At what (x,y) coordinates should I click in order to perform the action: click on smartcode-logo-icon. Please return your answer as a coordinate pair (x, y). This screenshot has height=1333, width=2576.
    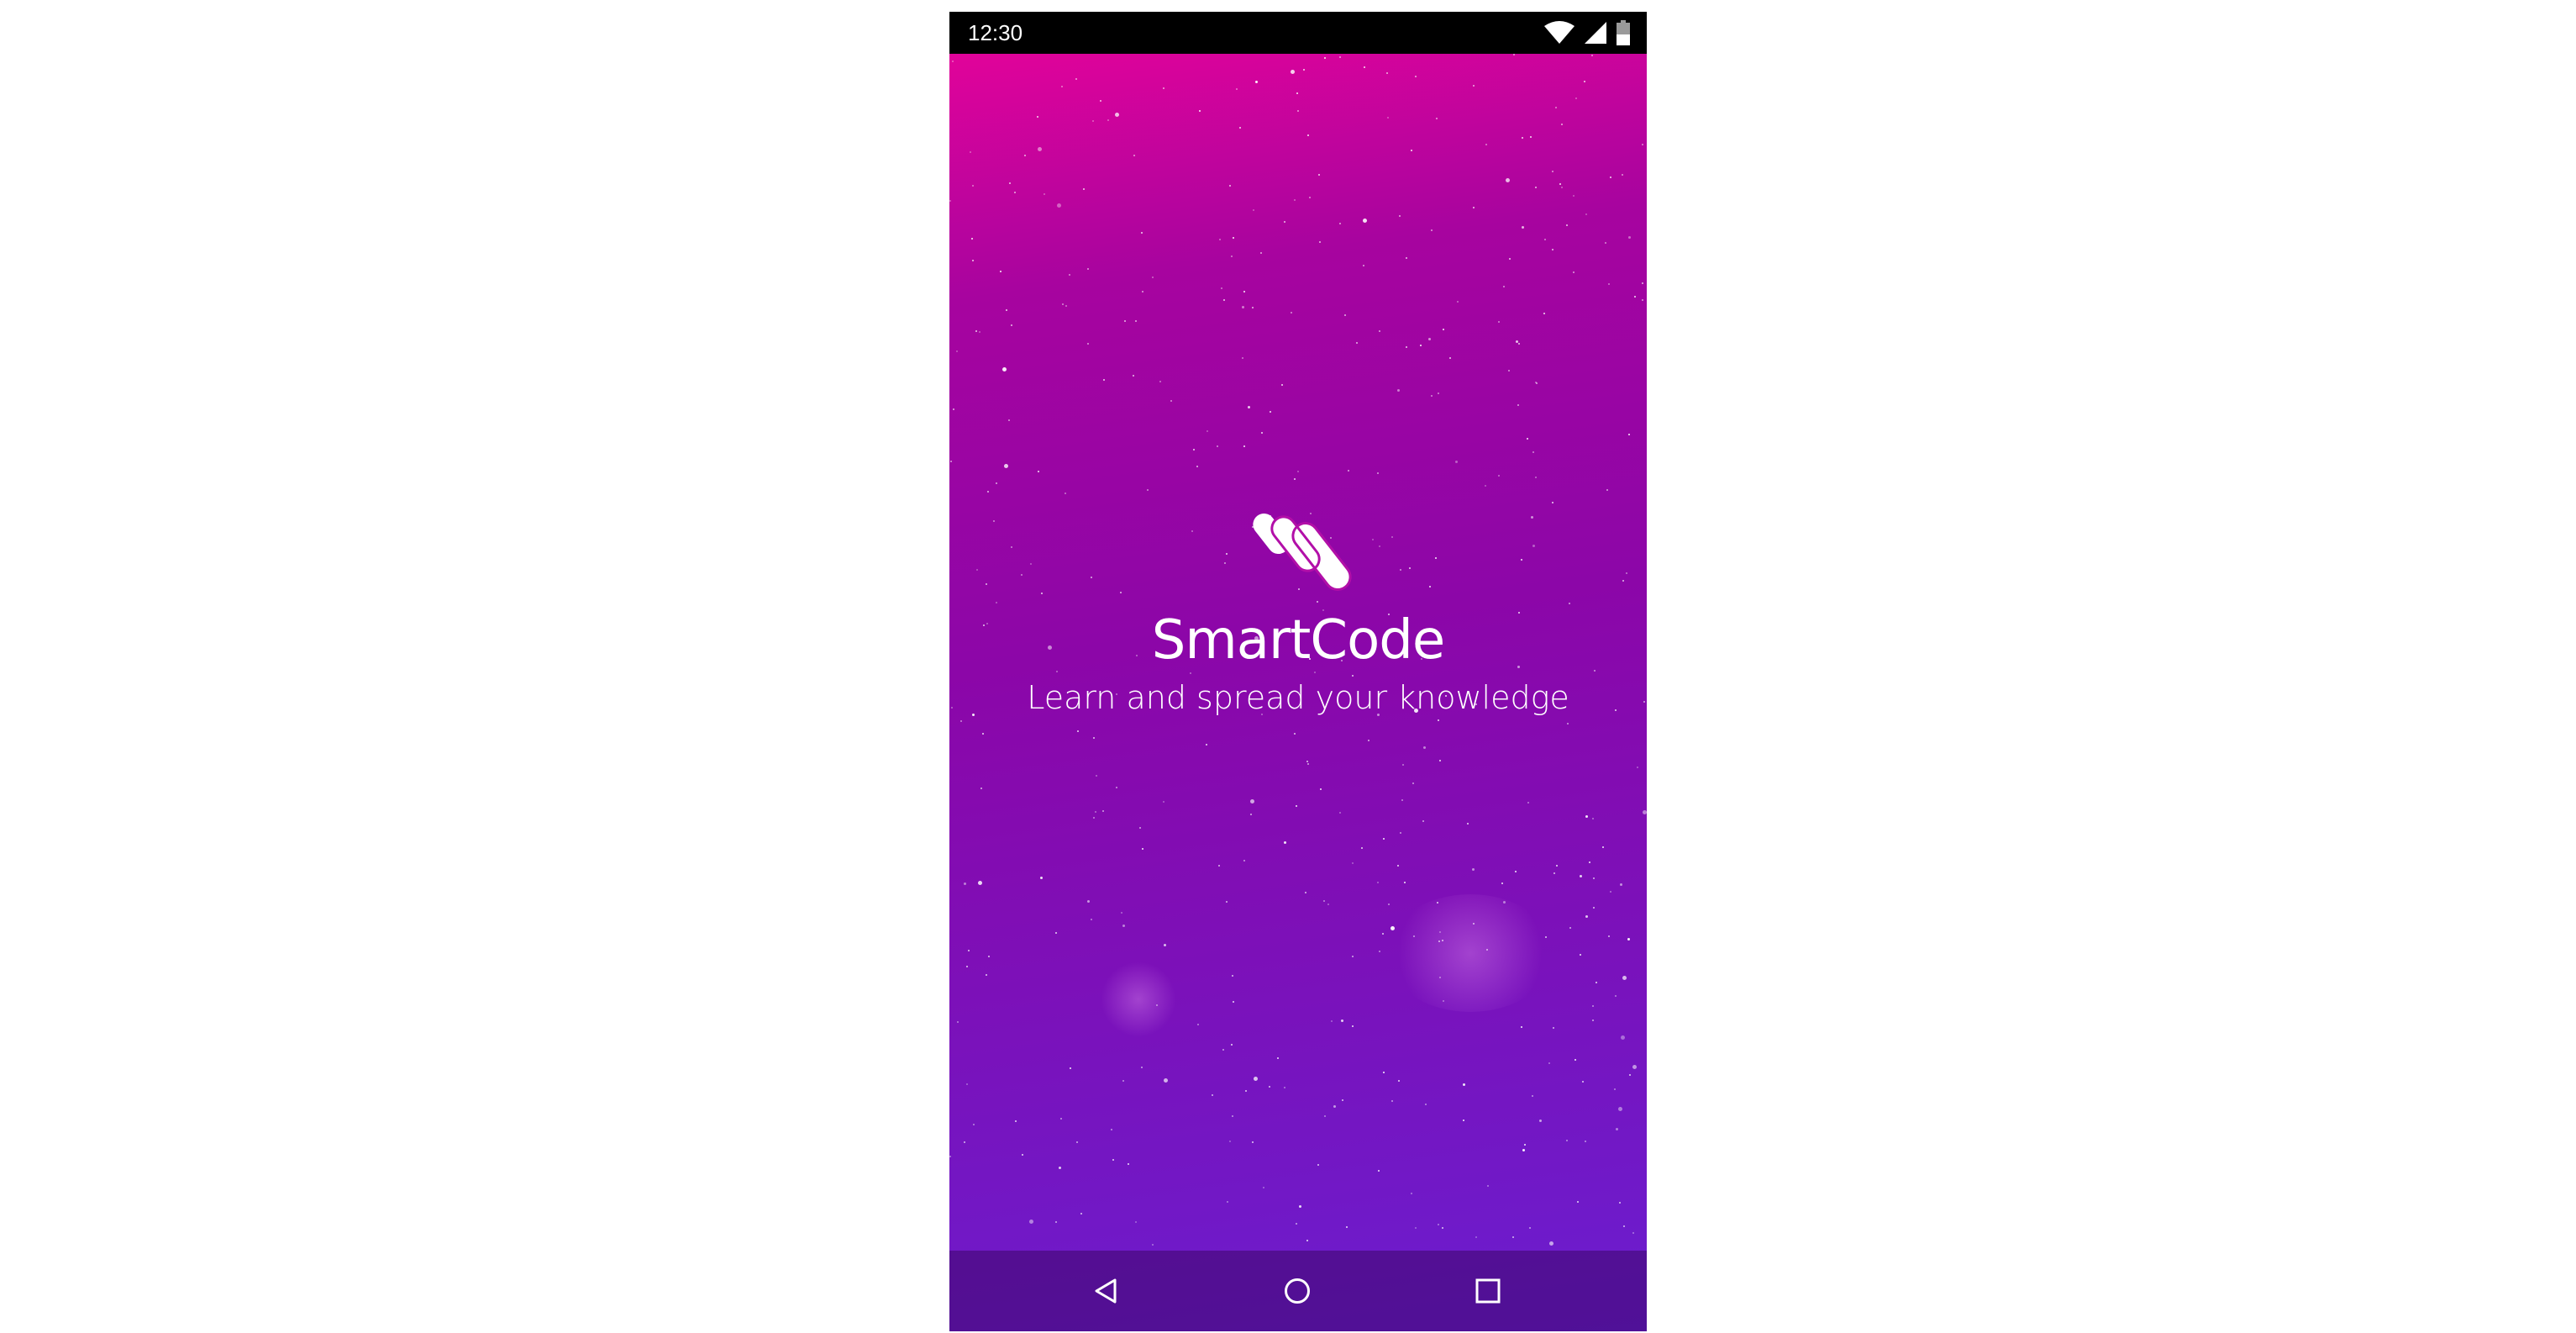
    Looking at the image, I should click on (1298, 554).